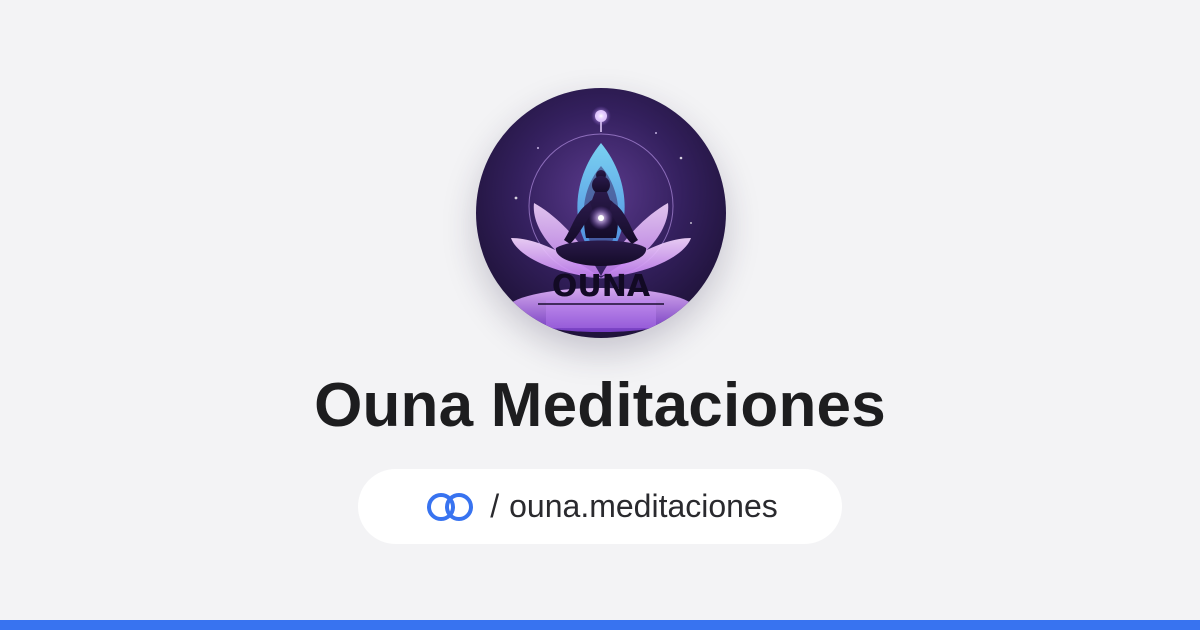 This screenshot has height=630, width=1200. I want to click on profile-link-button: / ouna.meditaciones, so click(600, 506).